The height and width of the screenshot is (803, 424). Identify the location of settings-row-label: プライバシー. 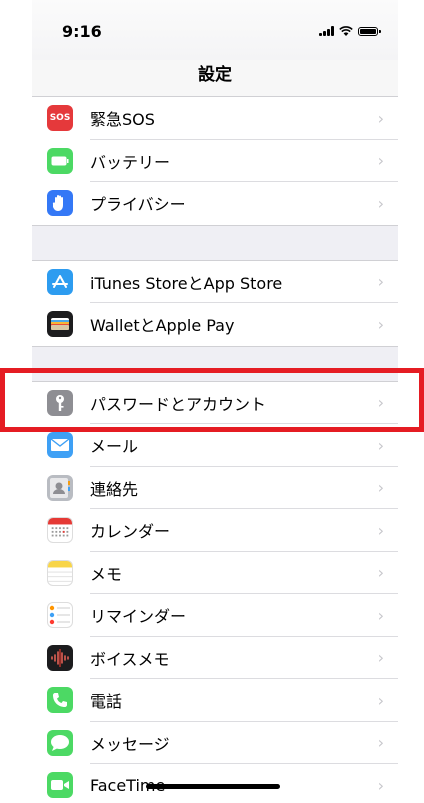
(138, 205).